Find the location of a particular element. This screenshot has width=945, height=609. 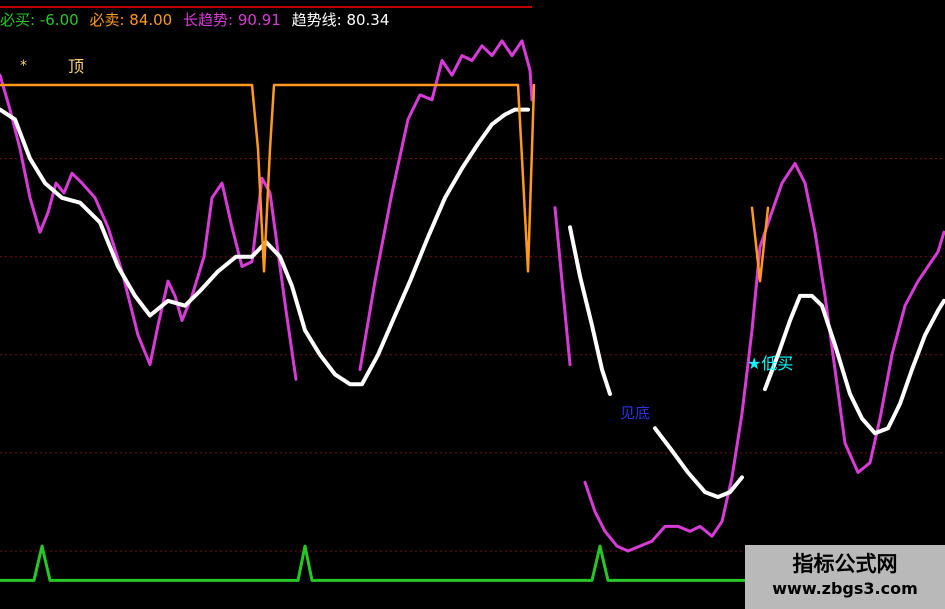

watermark: 指标公式网 www.zbgs3.com is located at coordinates (845, 577).